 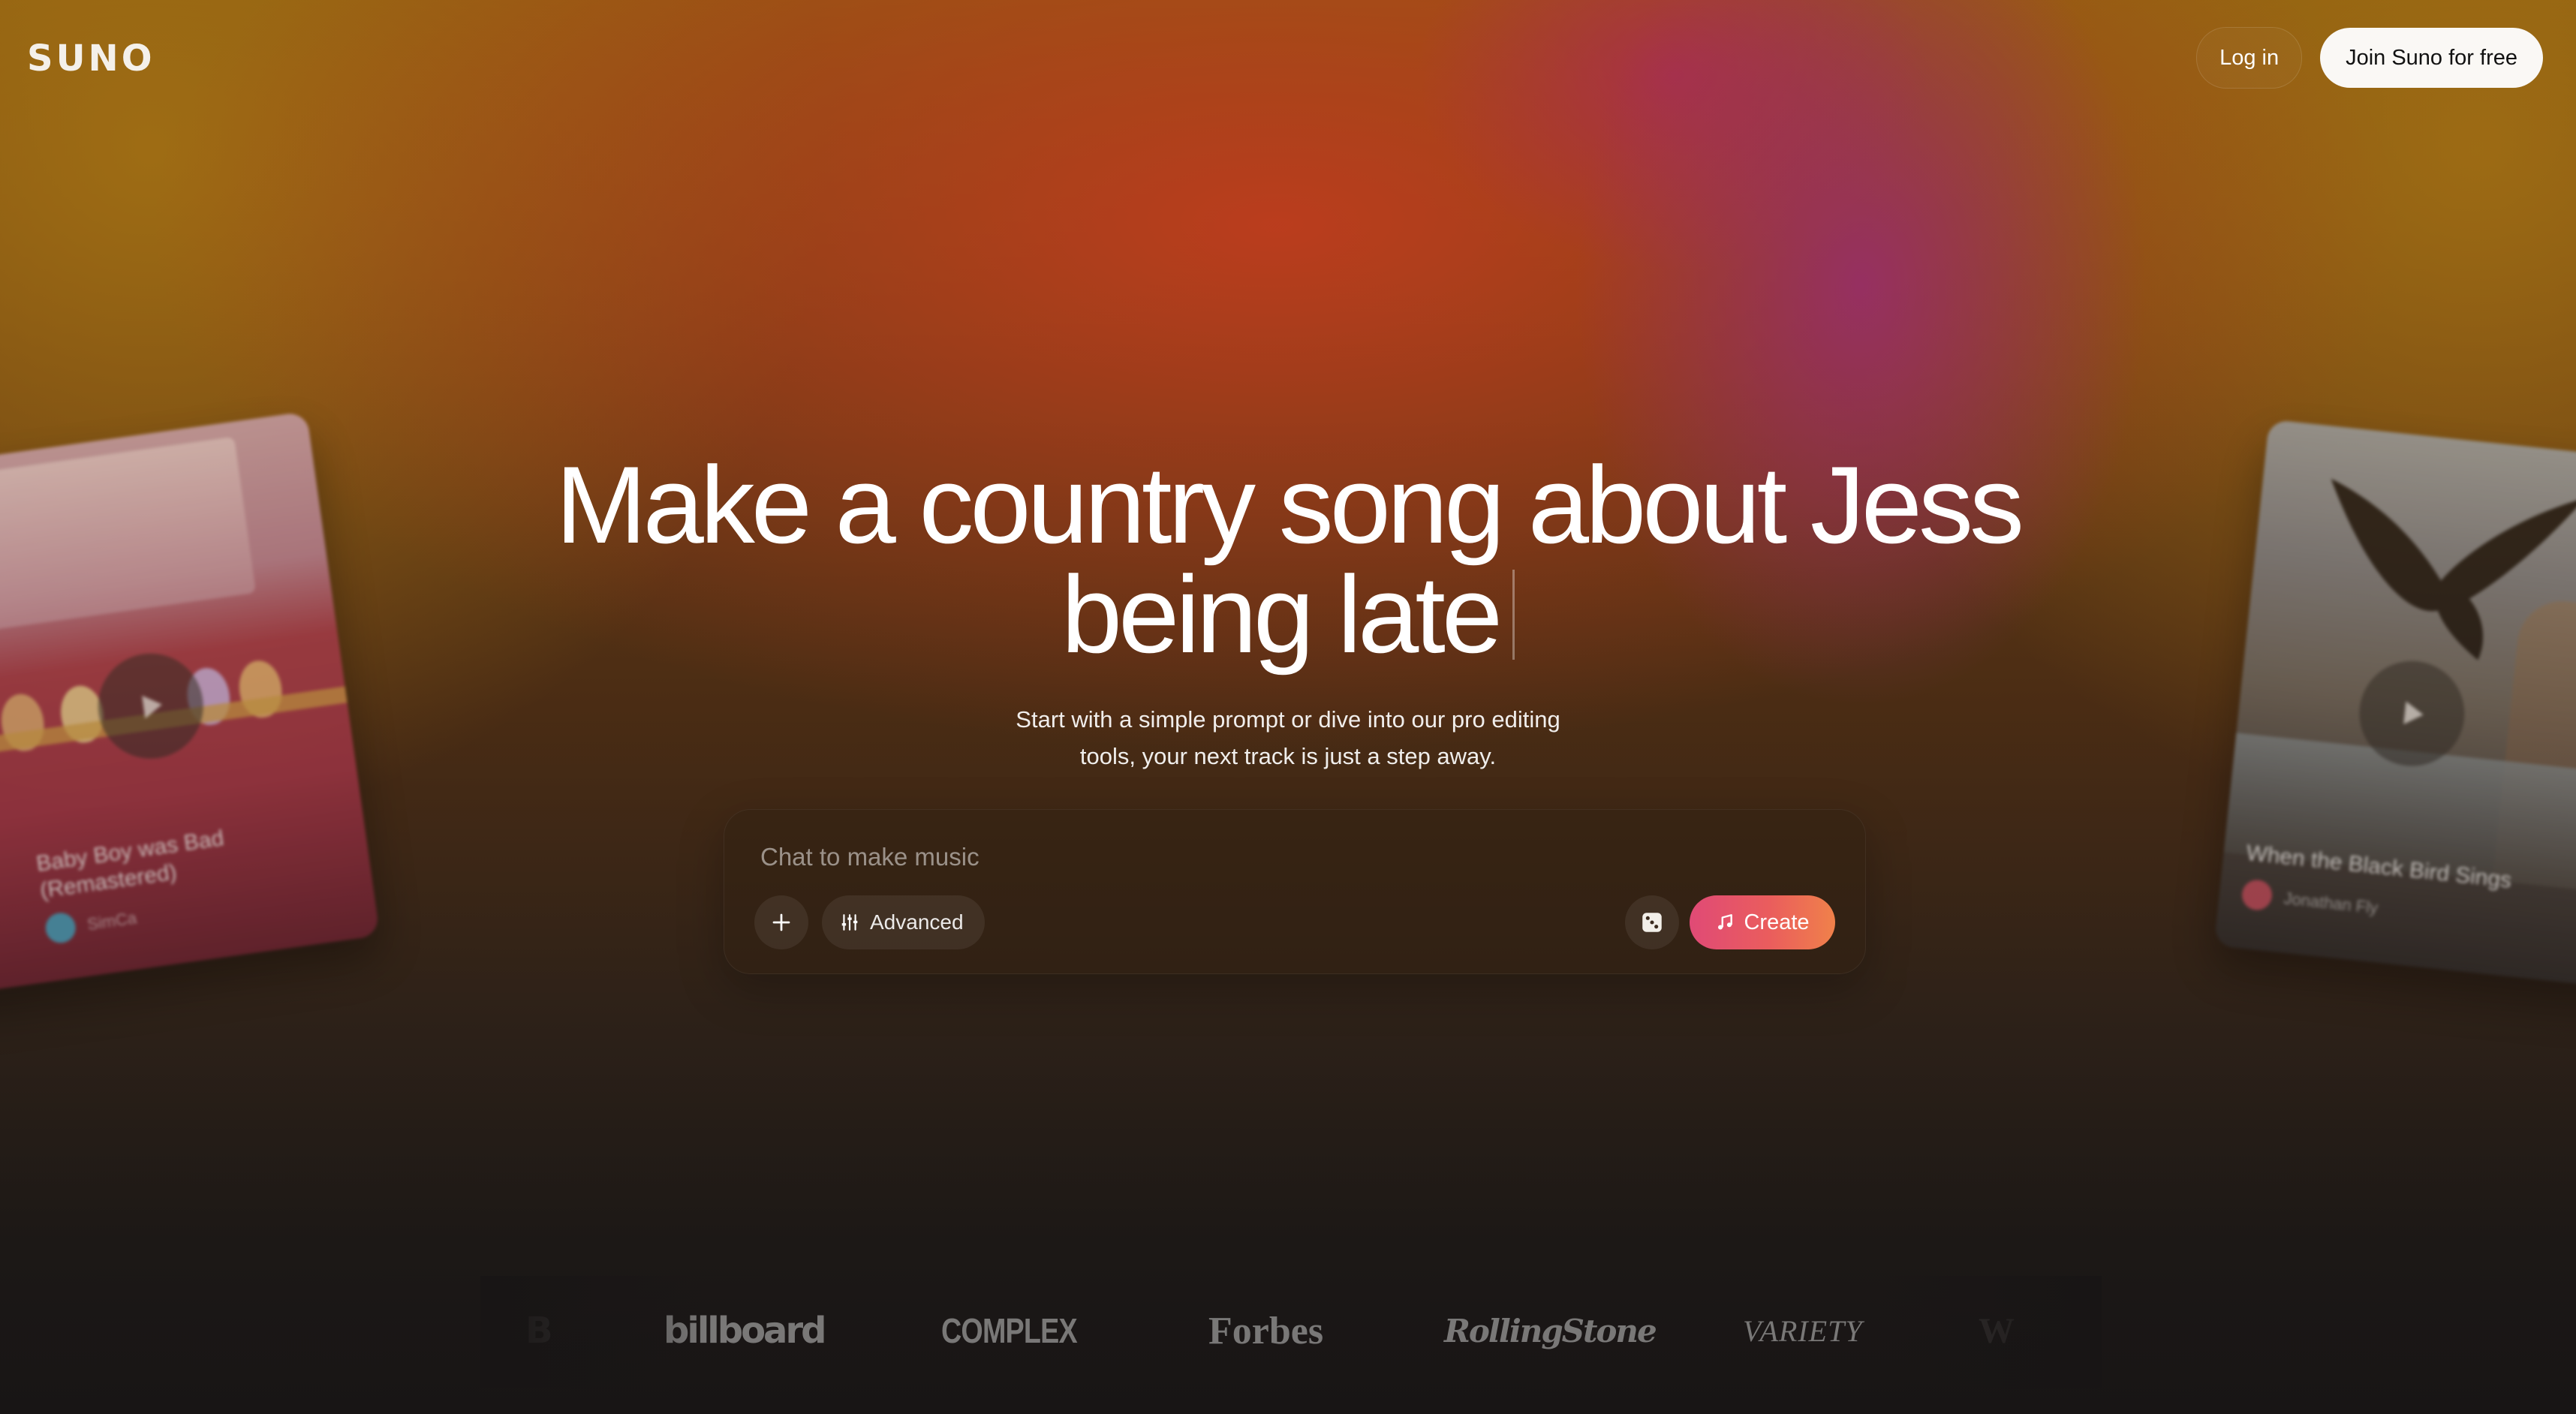 I want to click on login-button: Log in, so click(x=2249, y=58).